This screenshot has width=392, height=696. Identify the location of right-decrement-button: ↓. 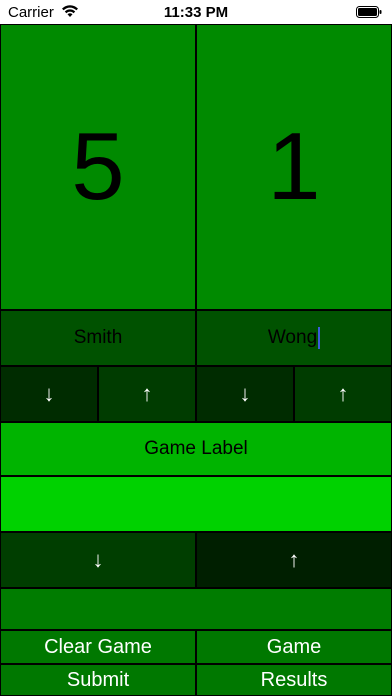
(245, 394).